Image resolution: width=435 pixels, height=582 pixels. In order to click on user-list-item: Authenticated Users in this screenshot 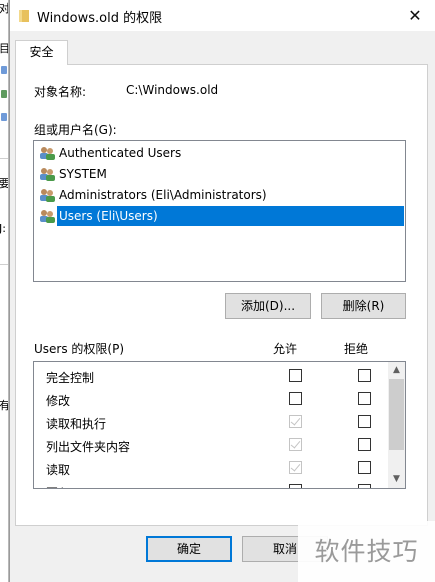, I will do `click(221, 153)`.